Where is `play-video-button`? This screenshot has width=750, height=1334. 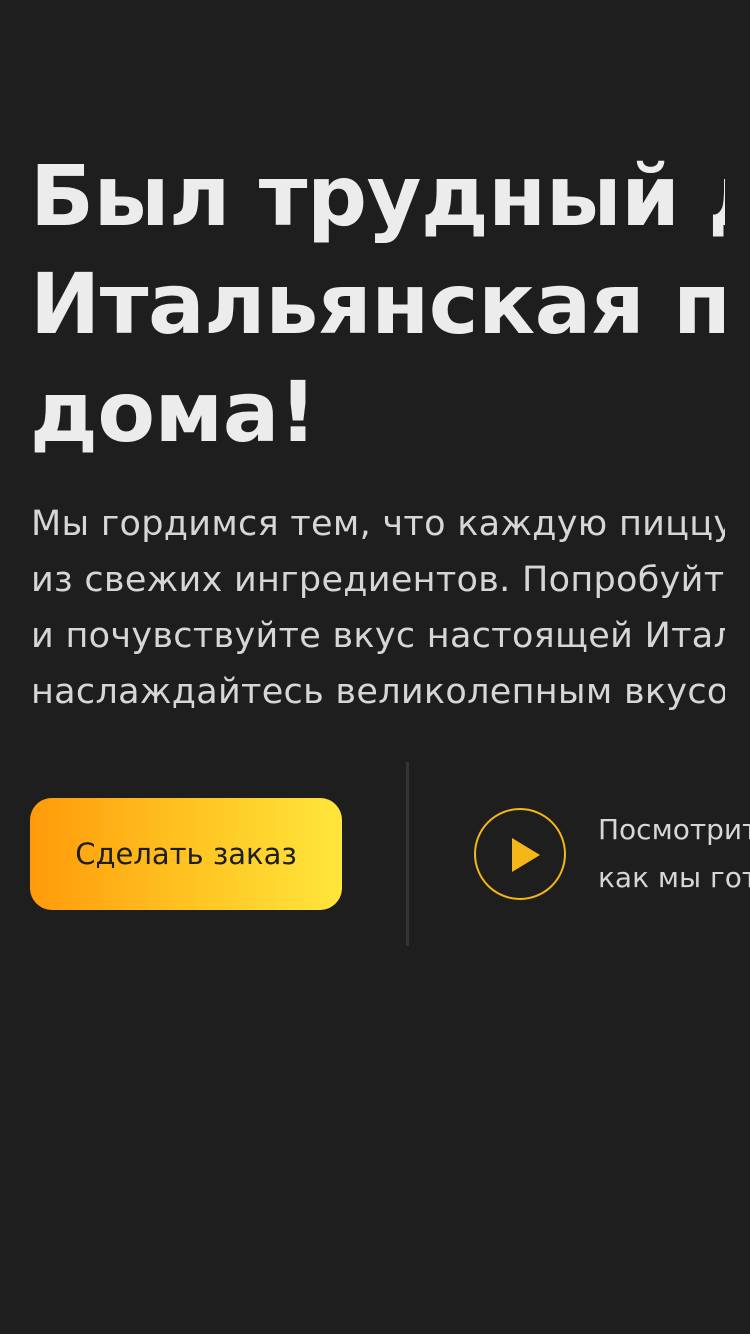
play-video-button is located at coordinates (520, 854).